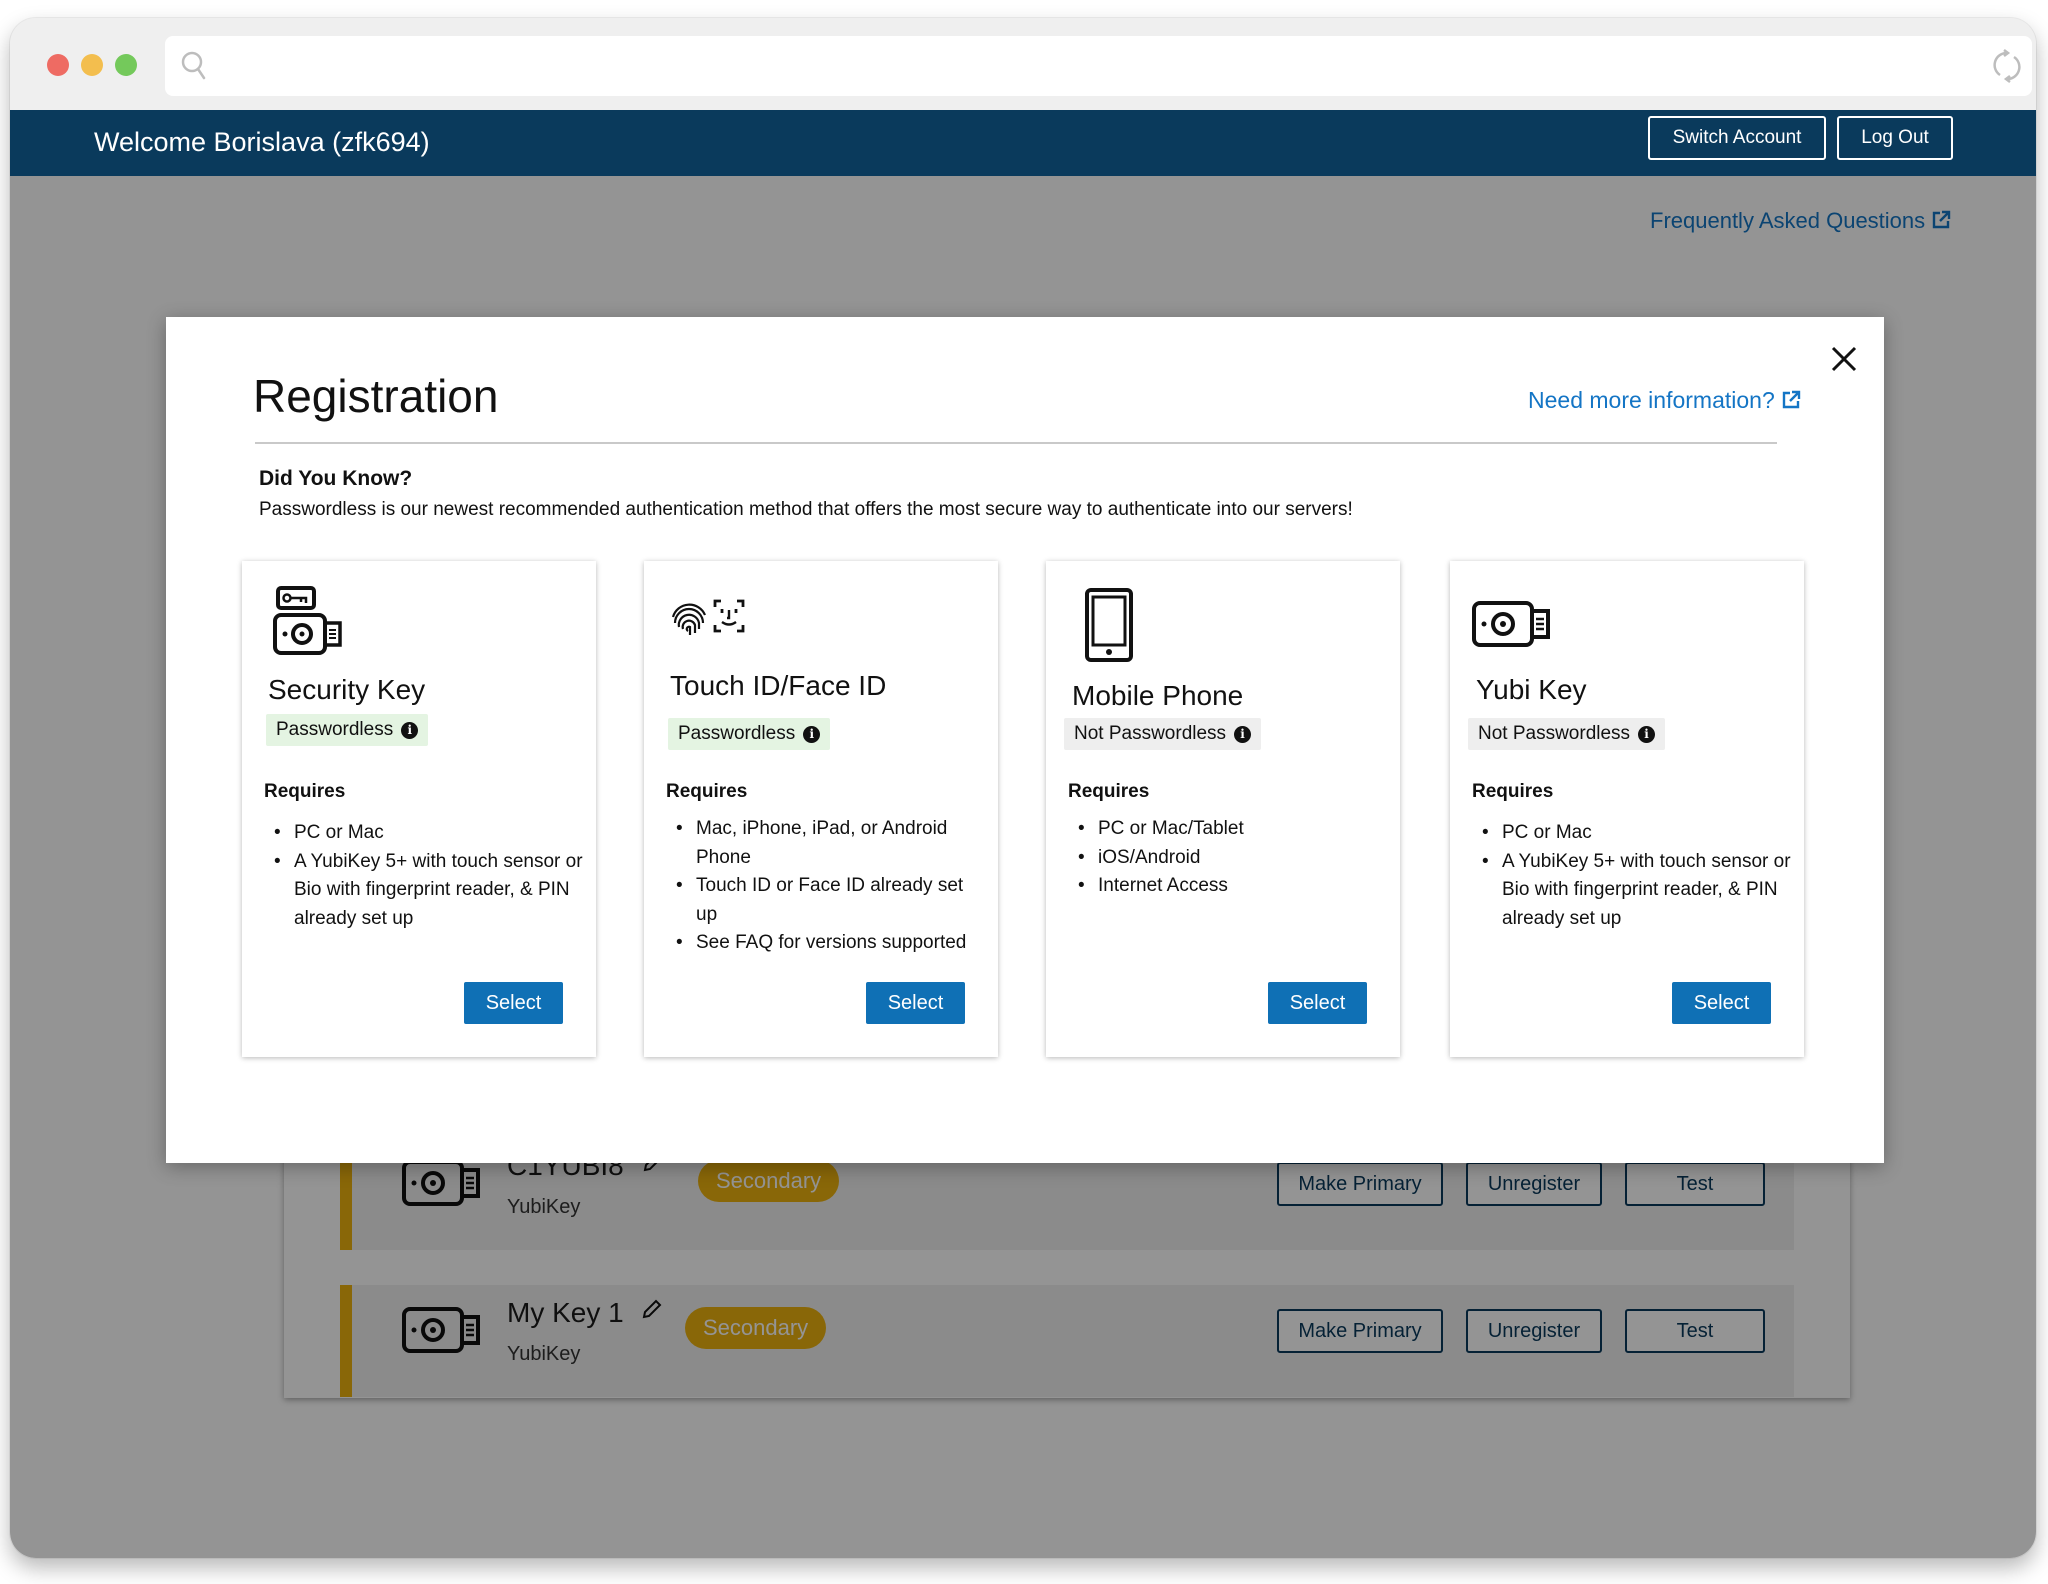 Image resolution: width=2048 pixels, height=1584 pixels. I want to click on switch-account-button: Switch Account, so click(1737, 138).